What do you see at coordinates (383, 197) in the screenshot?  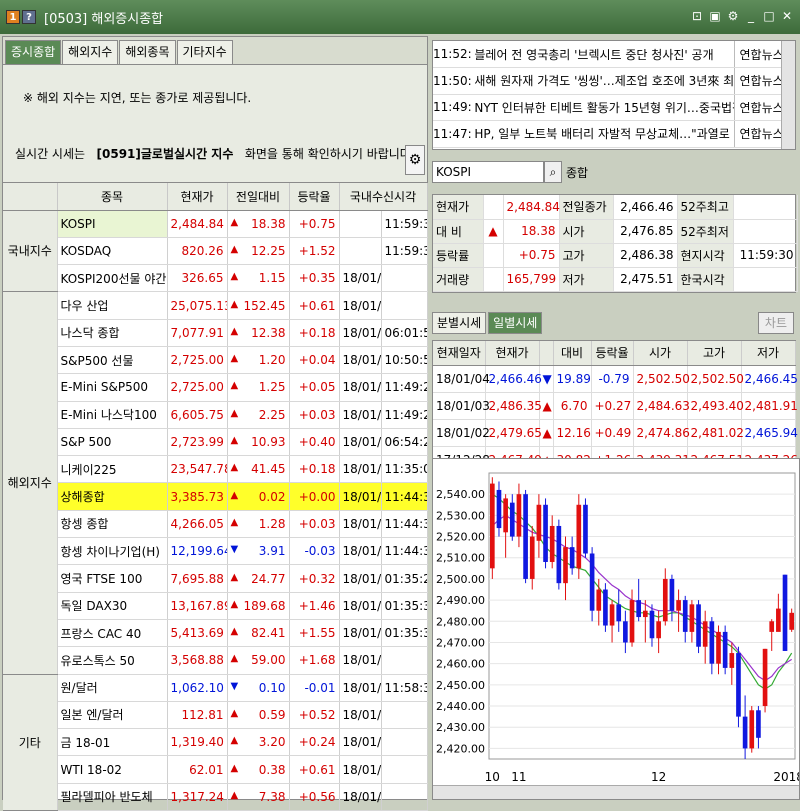 I see `col-recv-time: 국내수신시각` at bounding box center [383, 197].